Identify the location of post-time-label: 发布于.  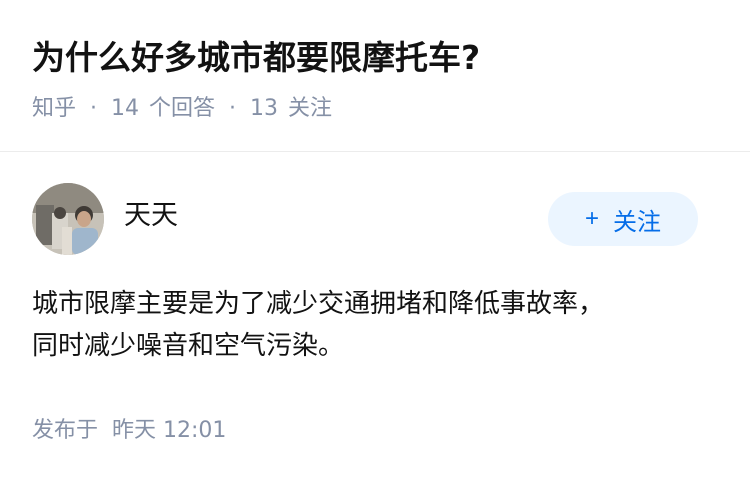
(65, 430).